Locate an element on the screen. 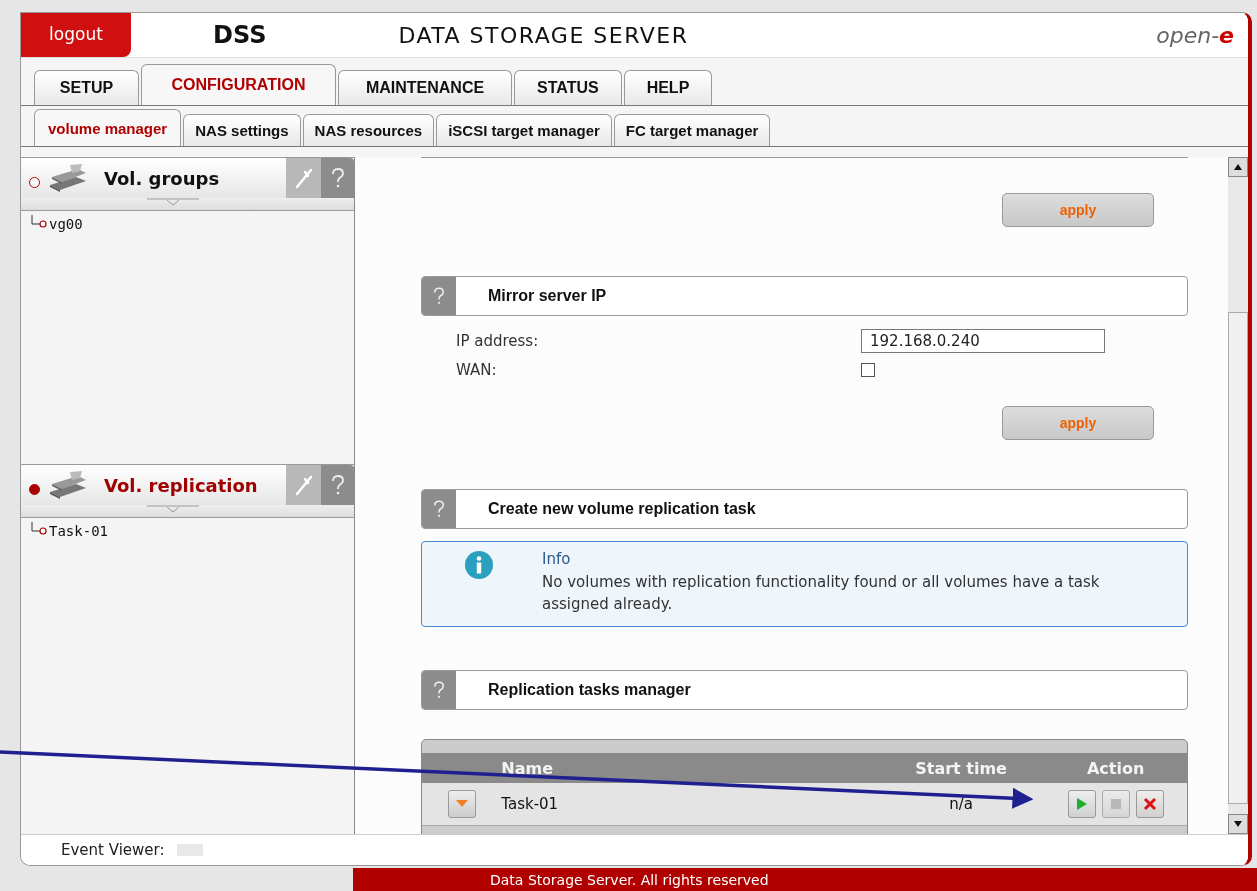 The width and height of the screenshot is (1257, 891). info-icon is located at coordinates (479, 565).